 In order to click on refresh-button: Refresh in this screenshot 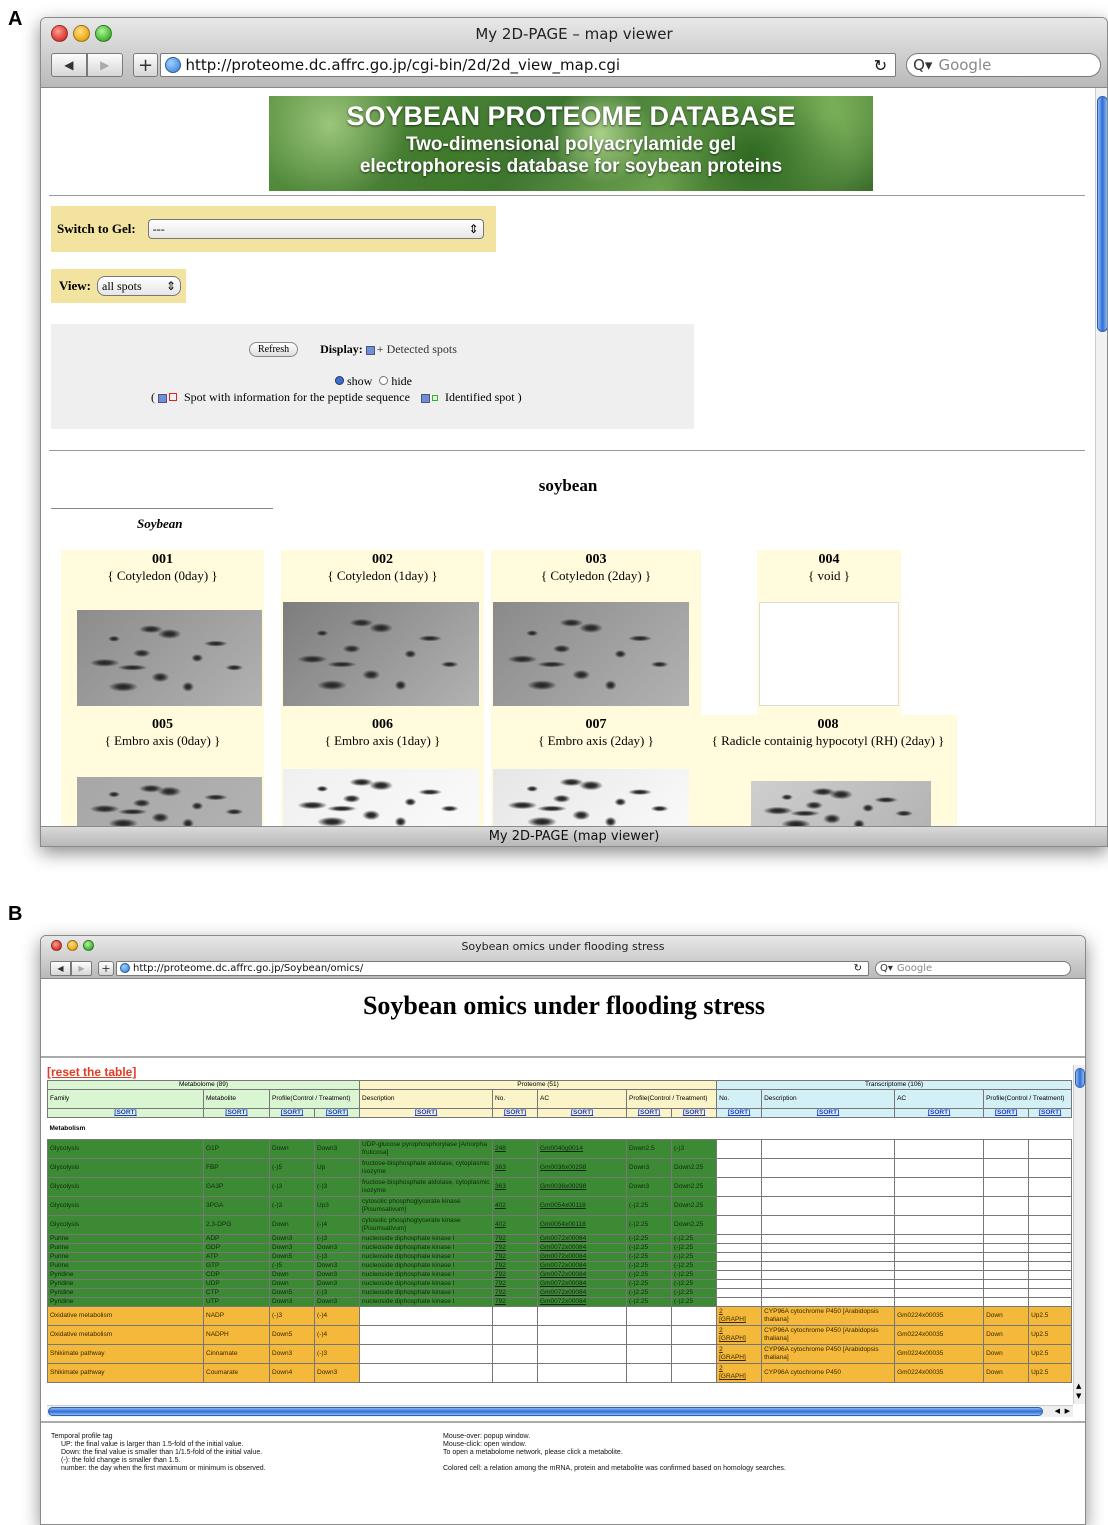, I will do `click(274, 349)`.